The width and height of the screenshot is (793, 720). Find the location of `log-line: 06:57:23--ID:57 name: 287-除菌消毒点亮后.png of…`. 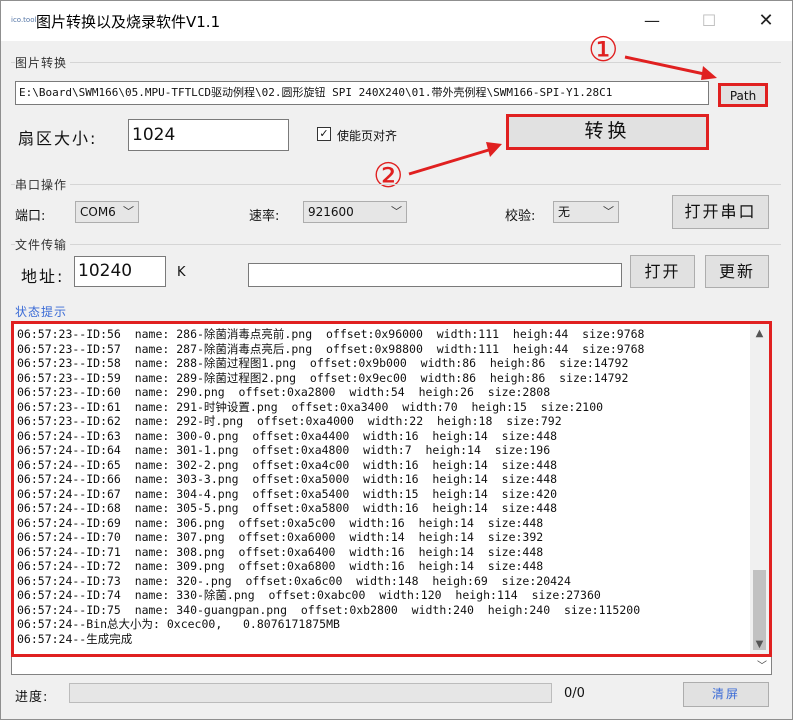

log-line: 06:57:23--ID:57 name: 287-除菌消毒点亮后.png of… is located at coordinates (331, 348).